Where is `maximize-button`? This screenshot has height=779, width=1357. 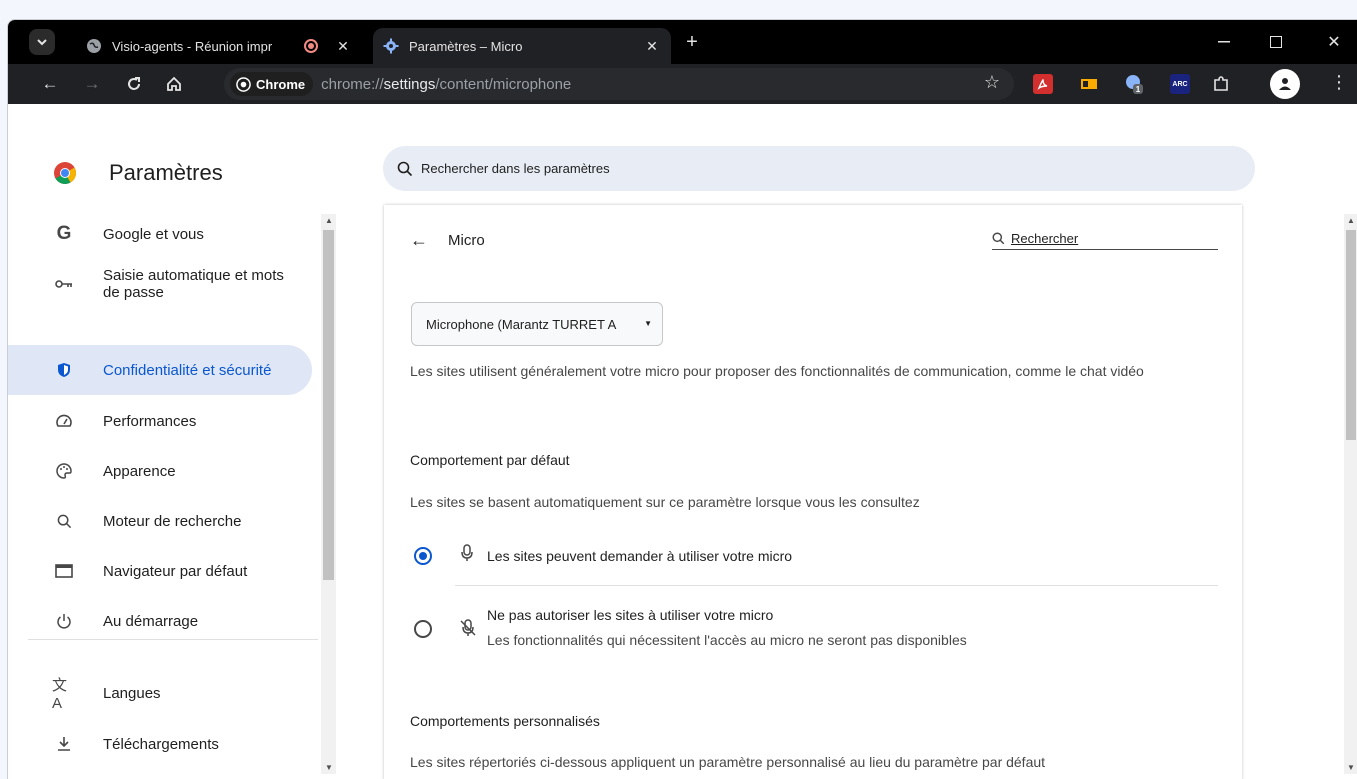
maximize-button is located at coordinates (1276, 42).